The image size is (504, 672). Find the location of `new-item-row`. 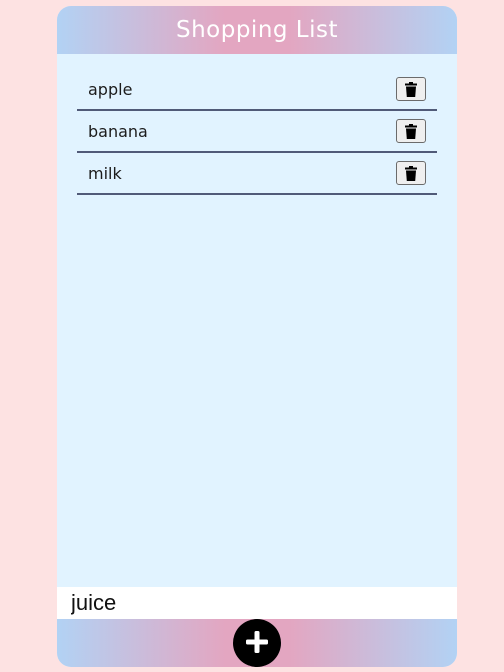

new-item-row is located at coordinates (257, 603).